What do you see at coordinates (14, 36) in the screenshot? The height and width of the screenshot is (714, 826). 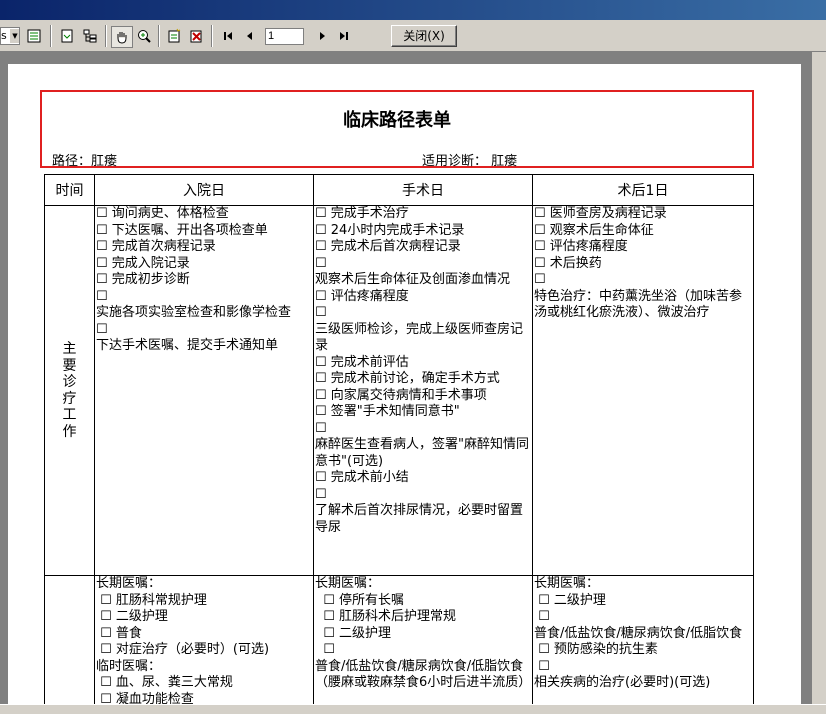 I see `chevron-down-icon: ▼` at bounding box center [14, 36].